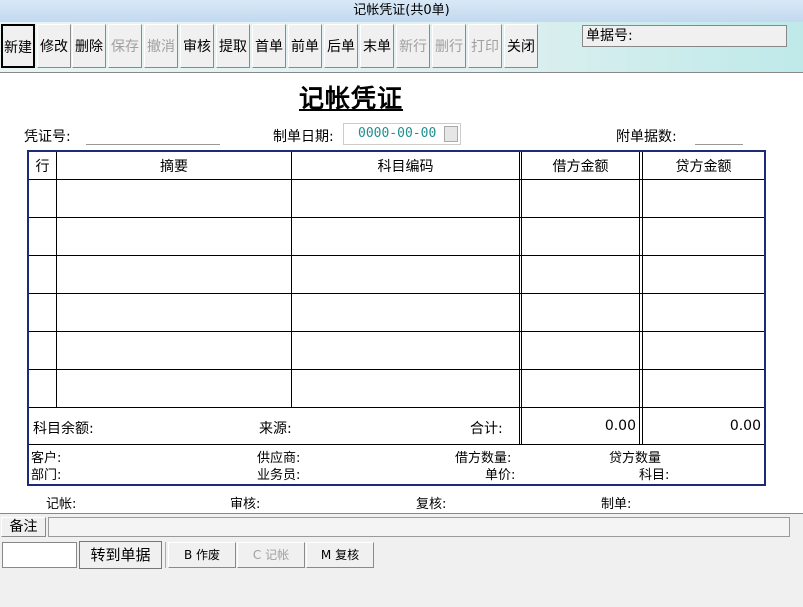  Describe the element at coordinates (745, 426) in the screenshot. I see `credit-total: 0.00` at that location.